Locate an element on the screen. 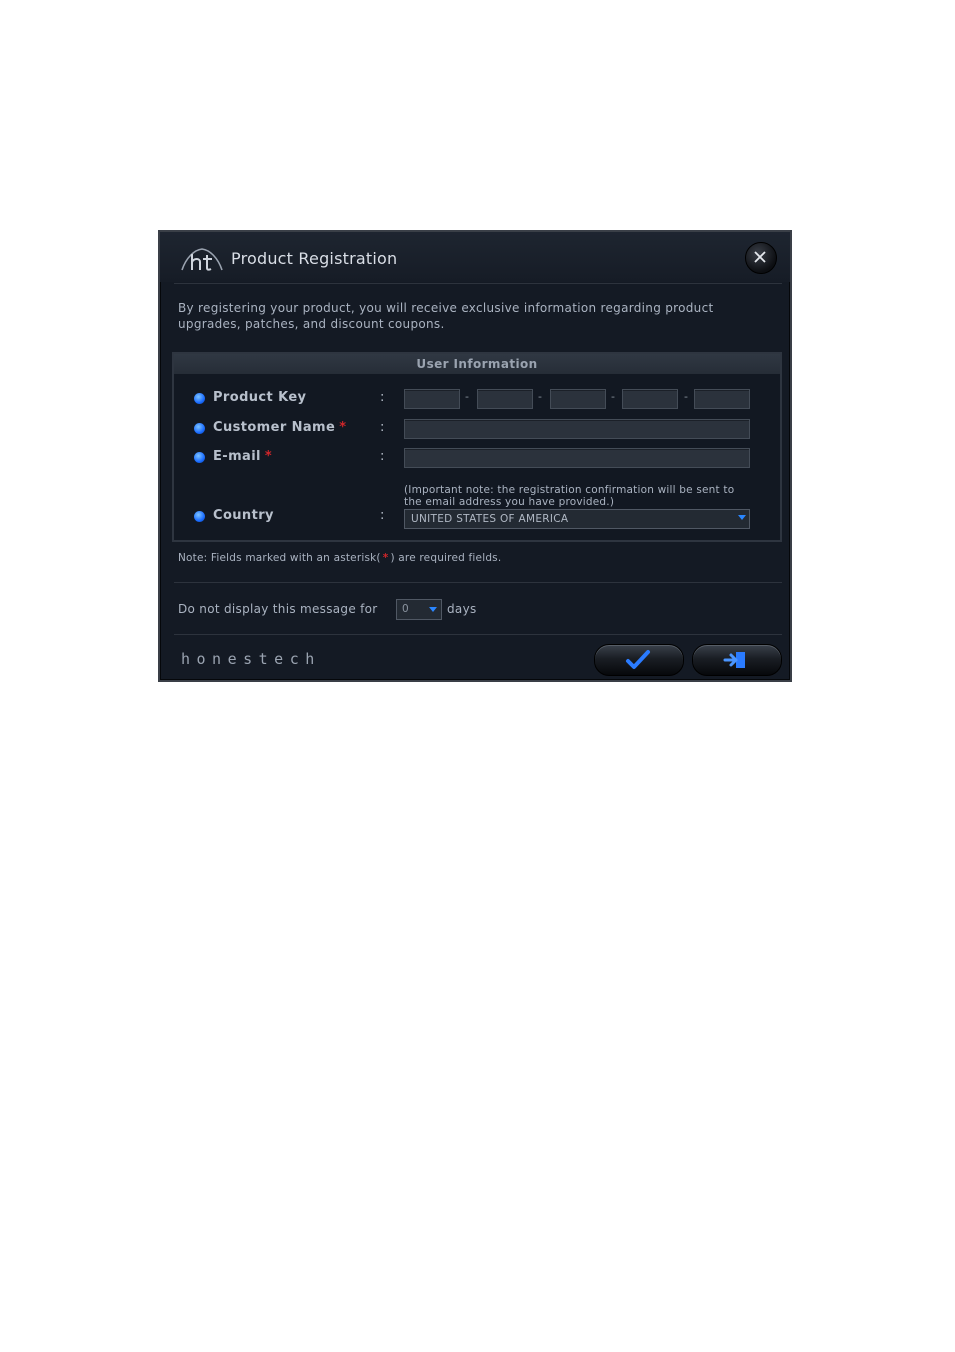 The width and height of the screenshot is (955, 1352). country-selected-value: UNITED STATES OF AMERICA is located at coordinates (490, 519).